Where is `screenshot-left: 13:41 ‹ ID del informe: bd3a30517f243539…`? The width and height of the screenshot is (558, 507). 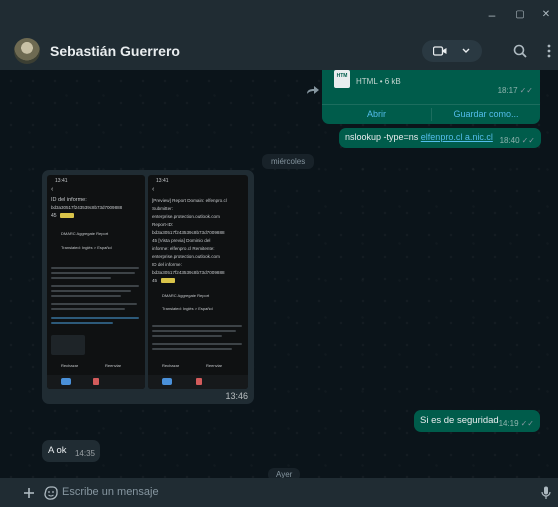
screenshot-left: 13:41 ‹ ID del informe: bd3a30517f243539… is located at coordinates (96, 282).